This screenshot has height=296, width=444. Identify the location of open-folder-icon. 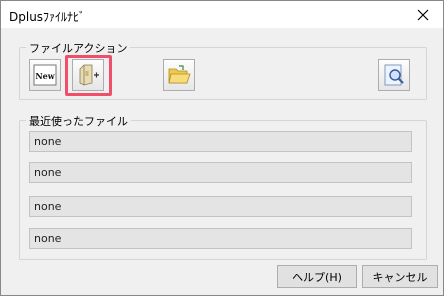
(179, 74).